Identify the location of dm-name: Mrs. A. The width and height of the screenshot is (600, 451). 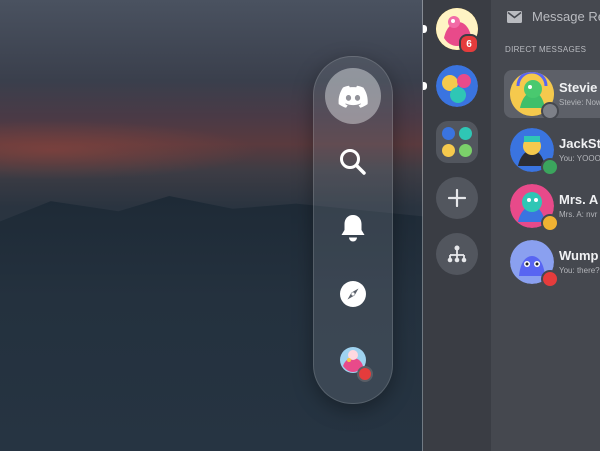
(579, 199).